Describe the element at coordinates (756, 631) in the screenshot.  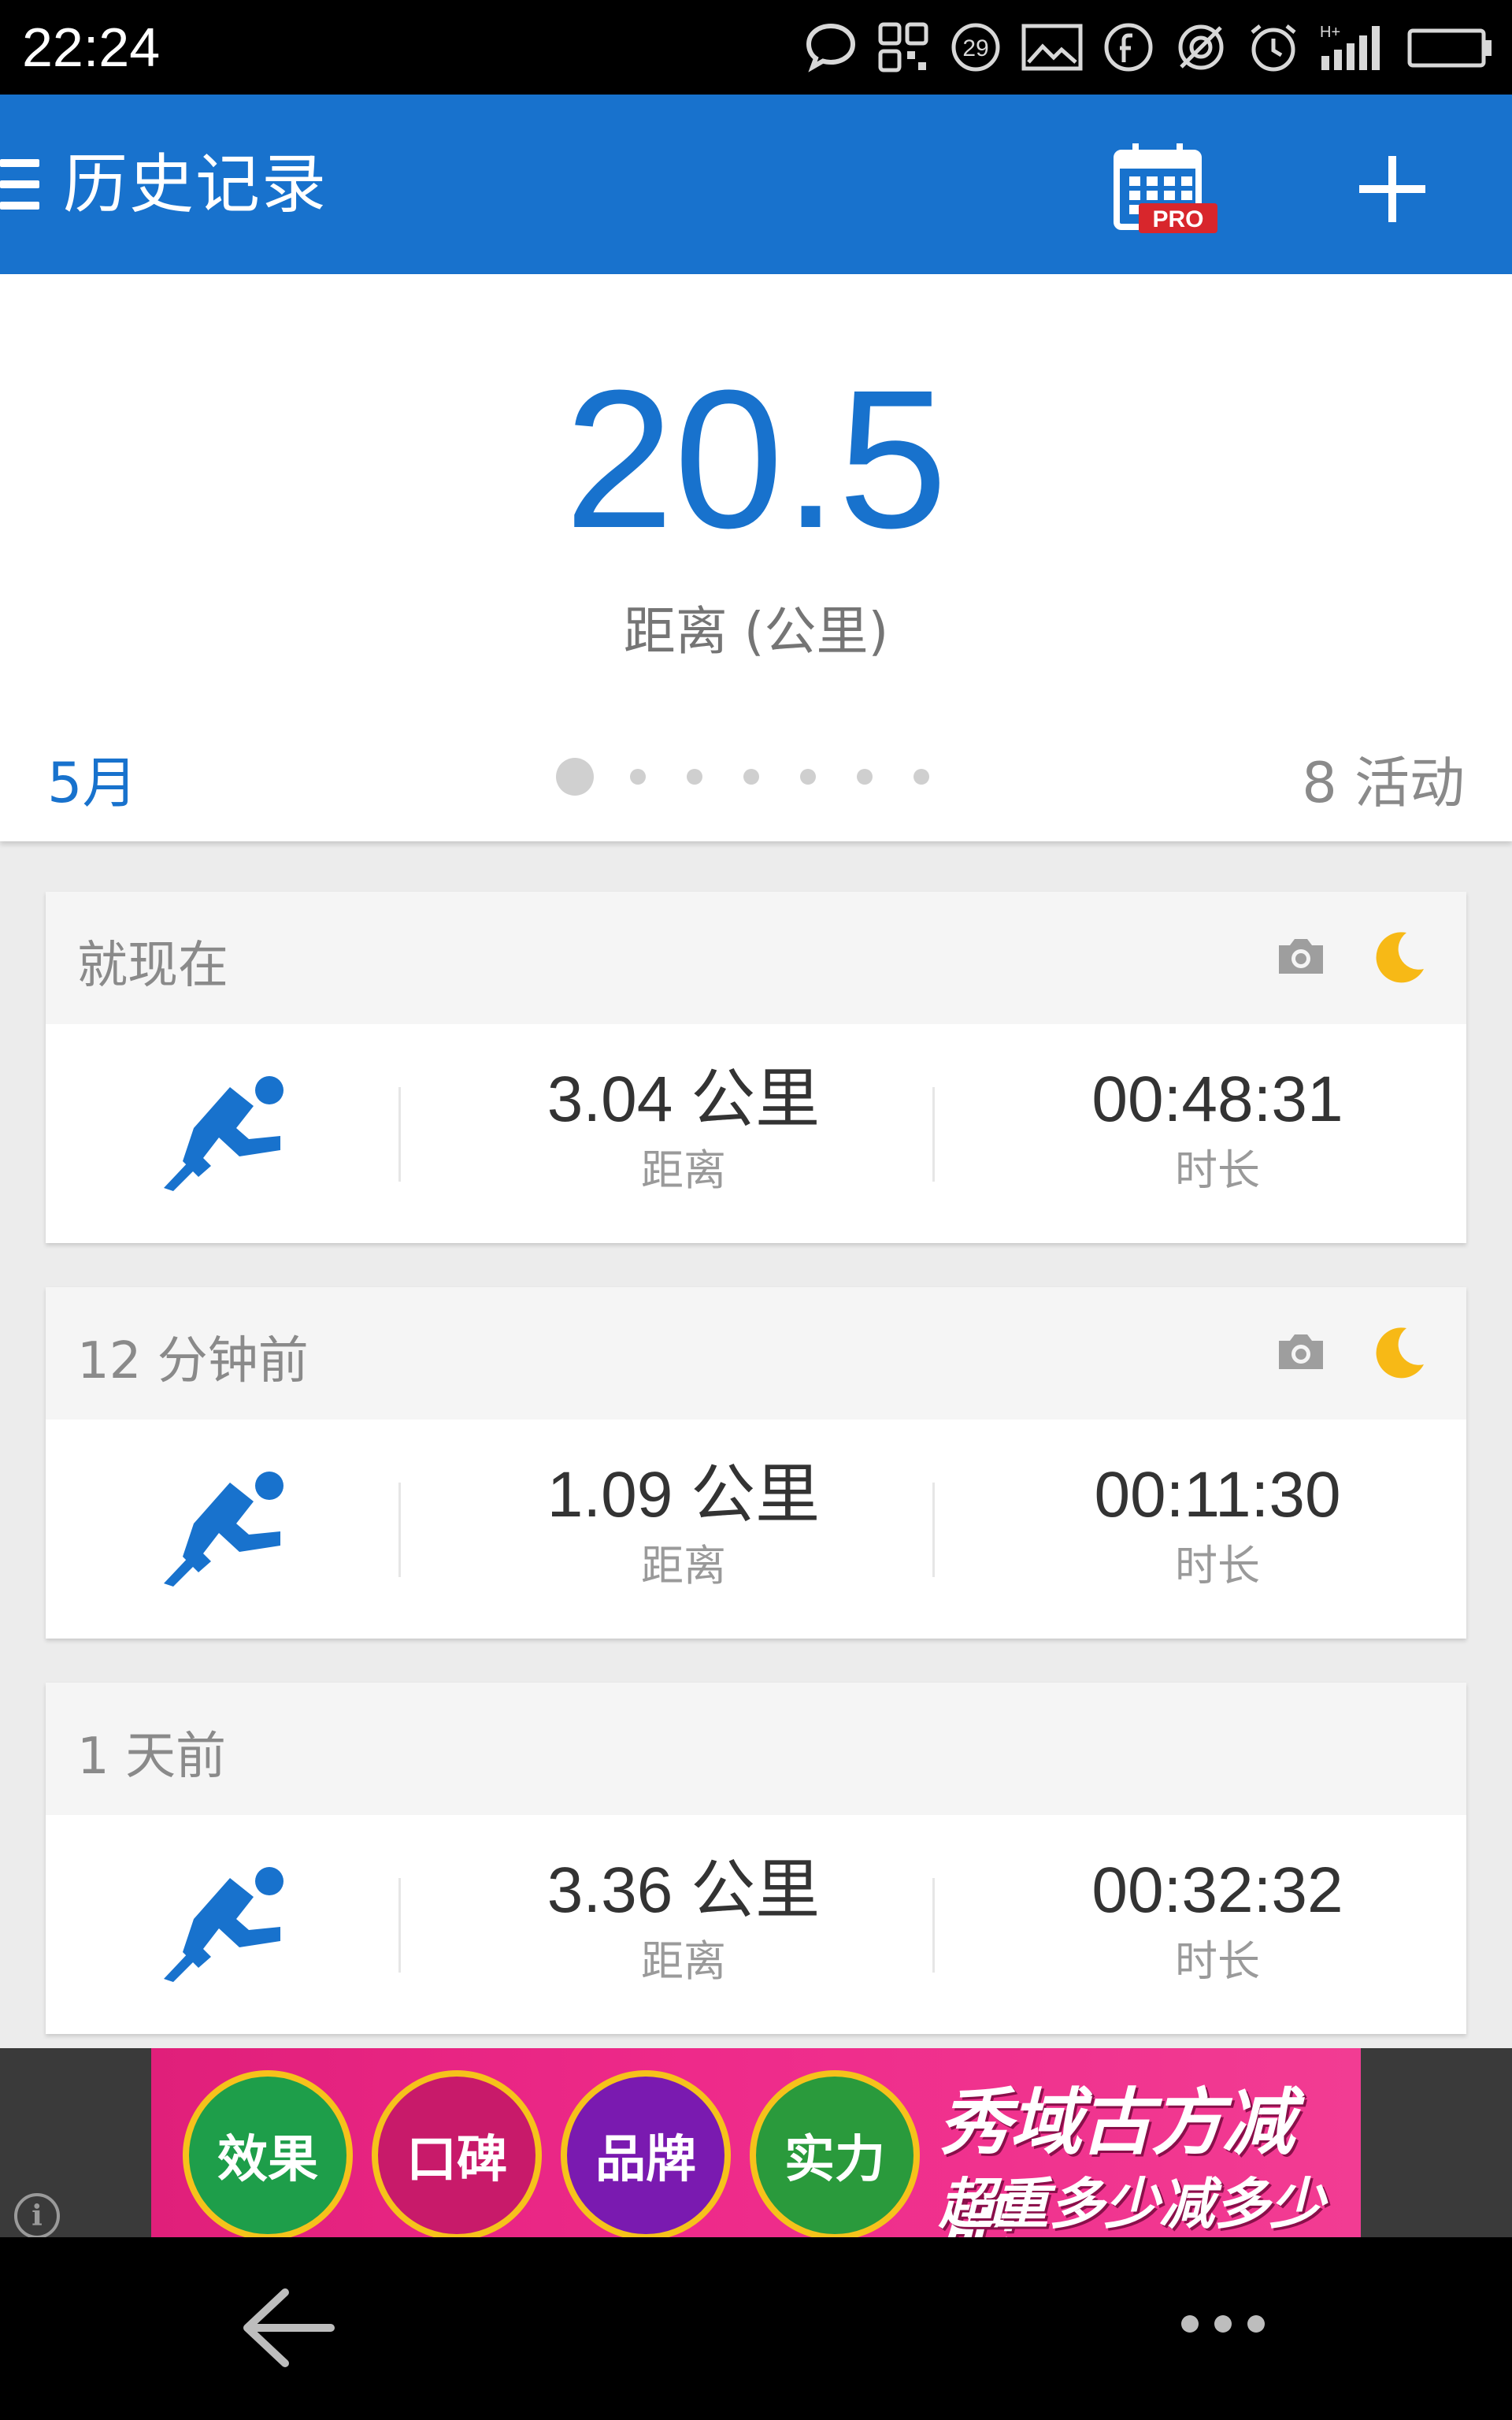
I see `total-distance-label: 距离 (公里)` at that location.